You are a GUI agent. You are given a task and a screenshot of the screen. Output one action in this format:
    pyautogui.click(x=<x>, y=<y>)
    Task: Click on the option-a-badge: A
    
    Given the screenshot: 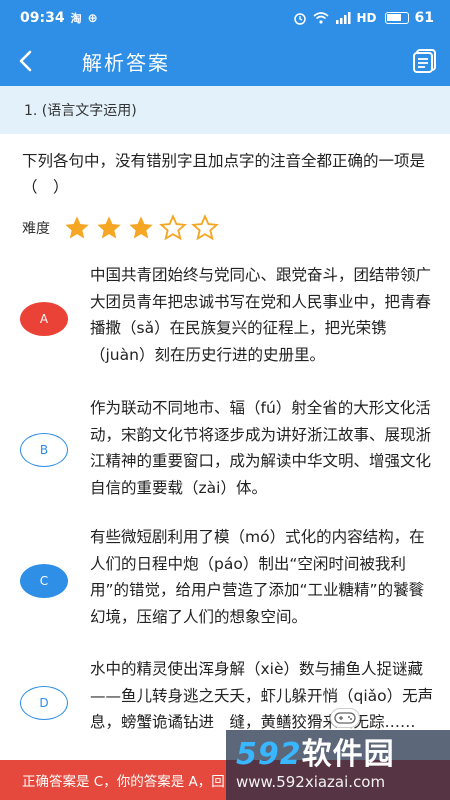 What is the action you would take?
    pyautogui.click(x=44, y=319)
    